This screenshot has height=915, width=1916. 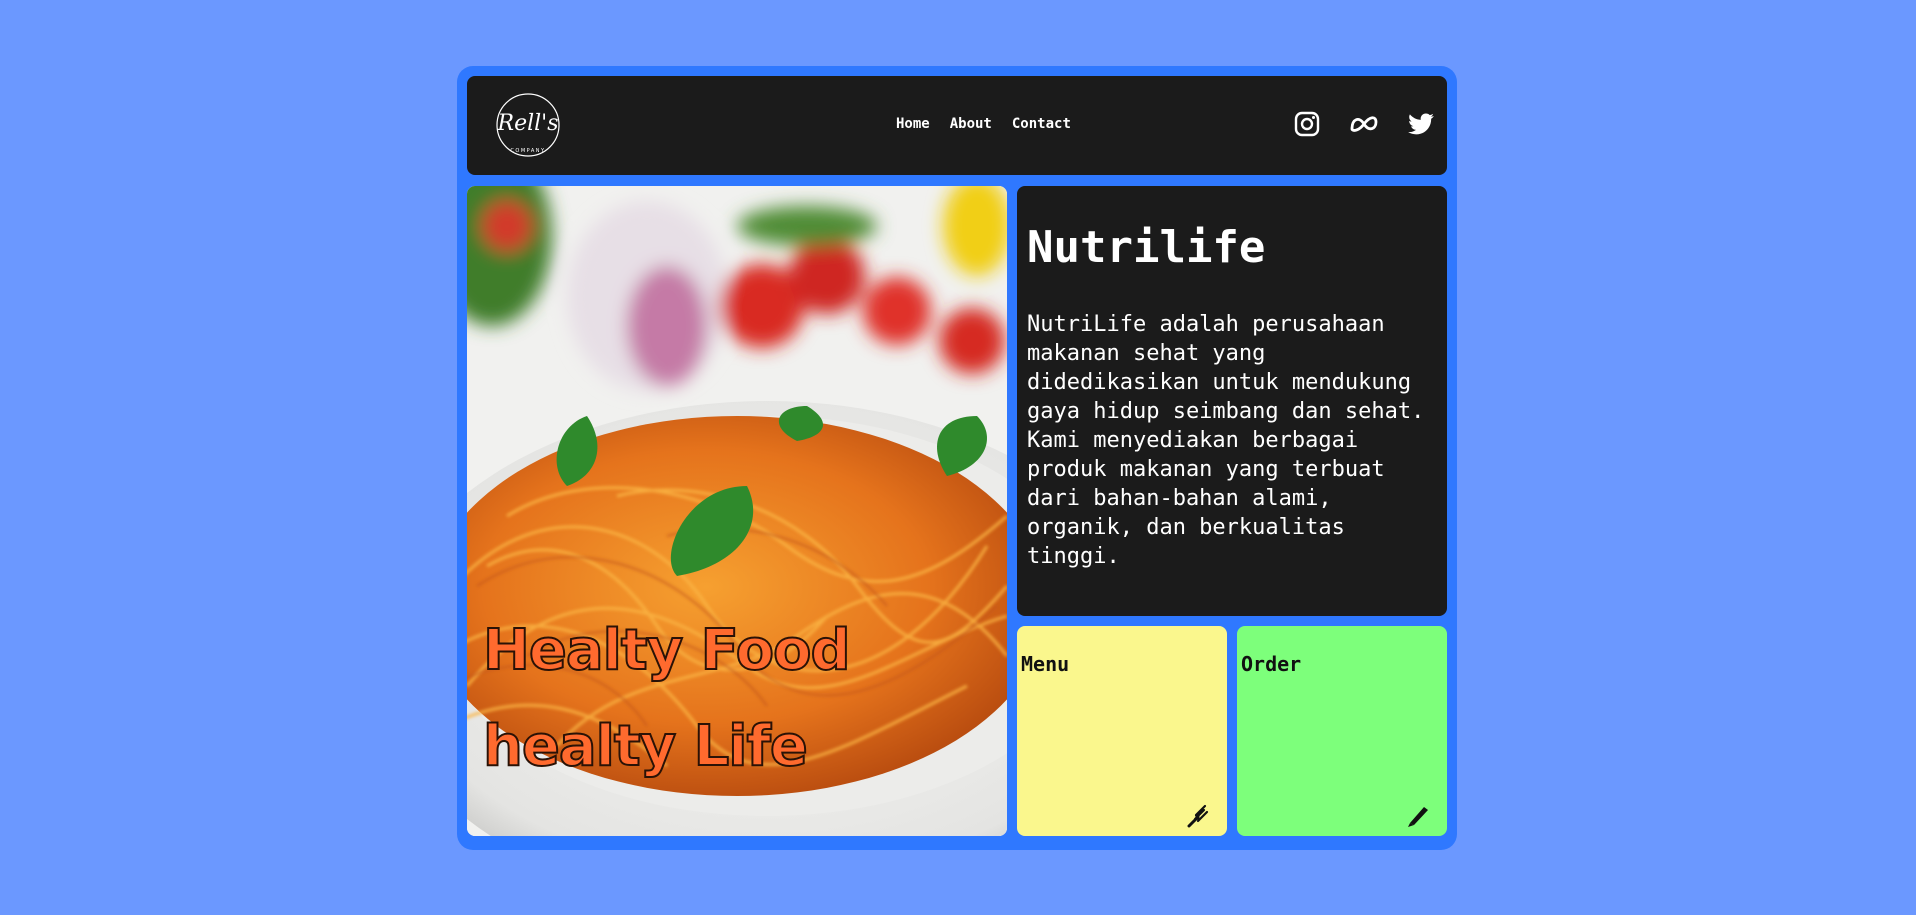 I want to click on svg-text: Rell's, so click(x=528, y=123).